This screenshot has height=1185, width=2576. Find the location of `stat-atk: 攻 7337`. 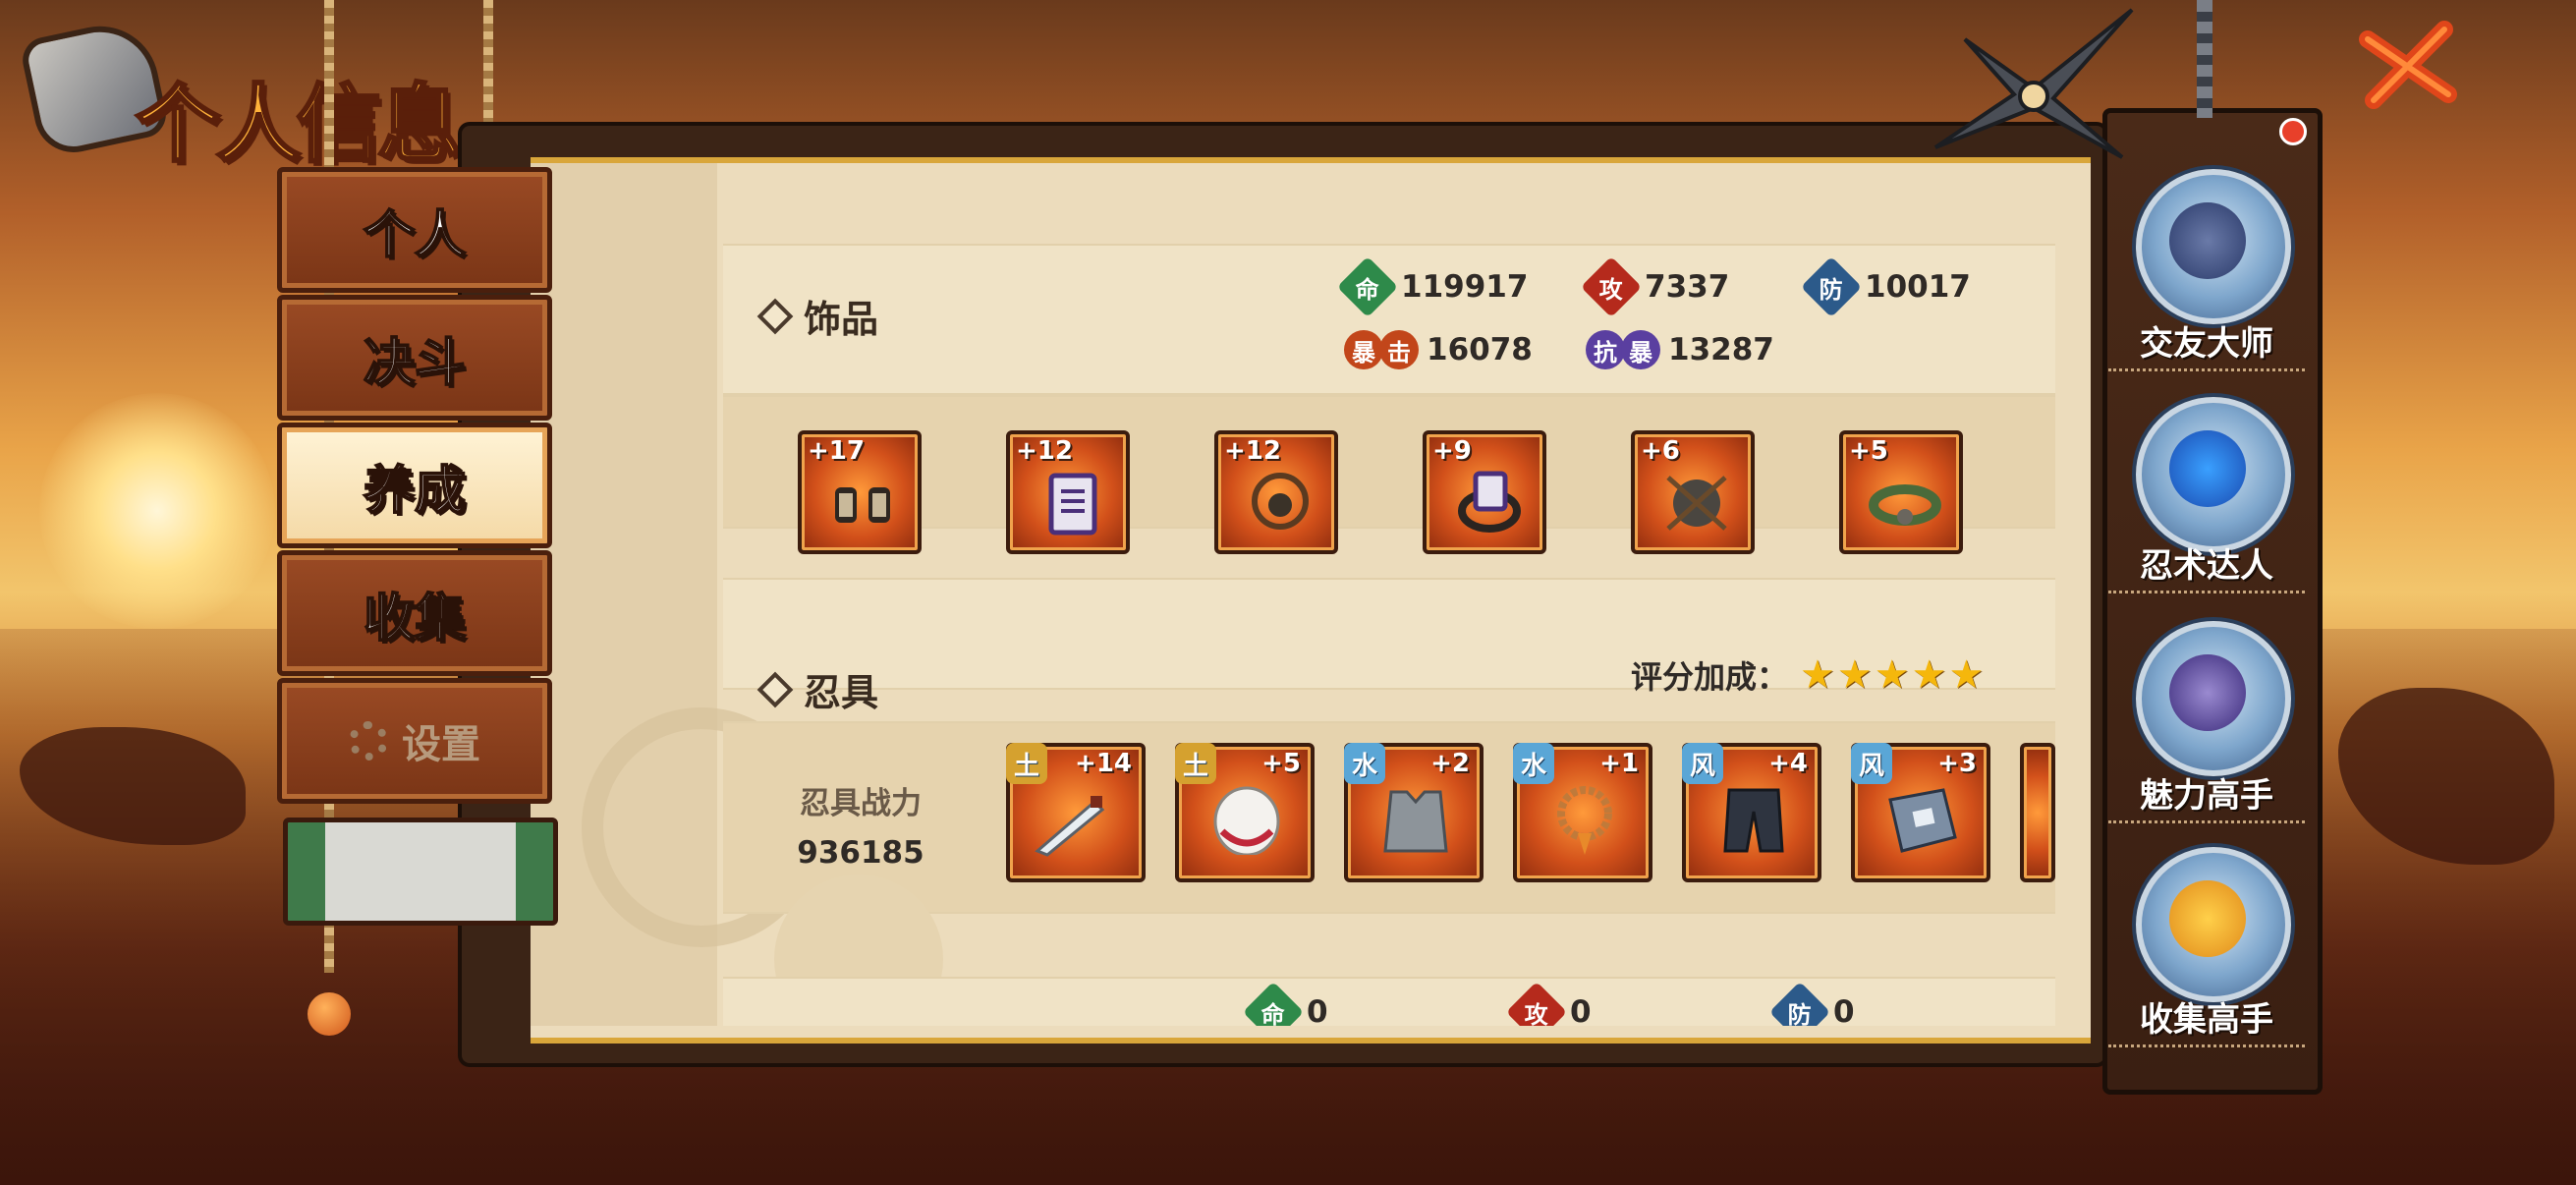

stat-atk: 攻 7337 is located at coordinates (1655, 287).